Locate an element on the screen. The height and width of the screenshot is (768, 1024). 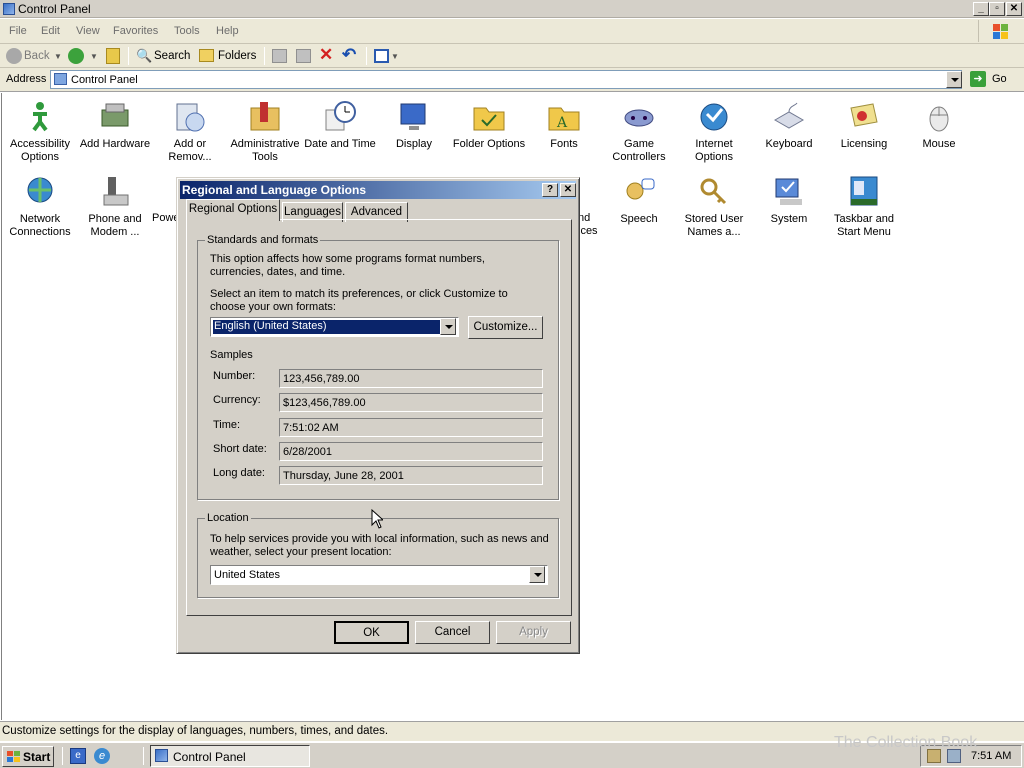
move-to-icon is located at coordinates (279, 56).